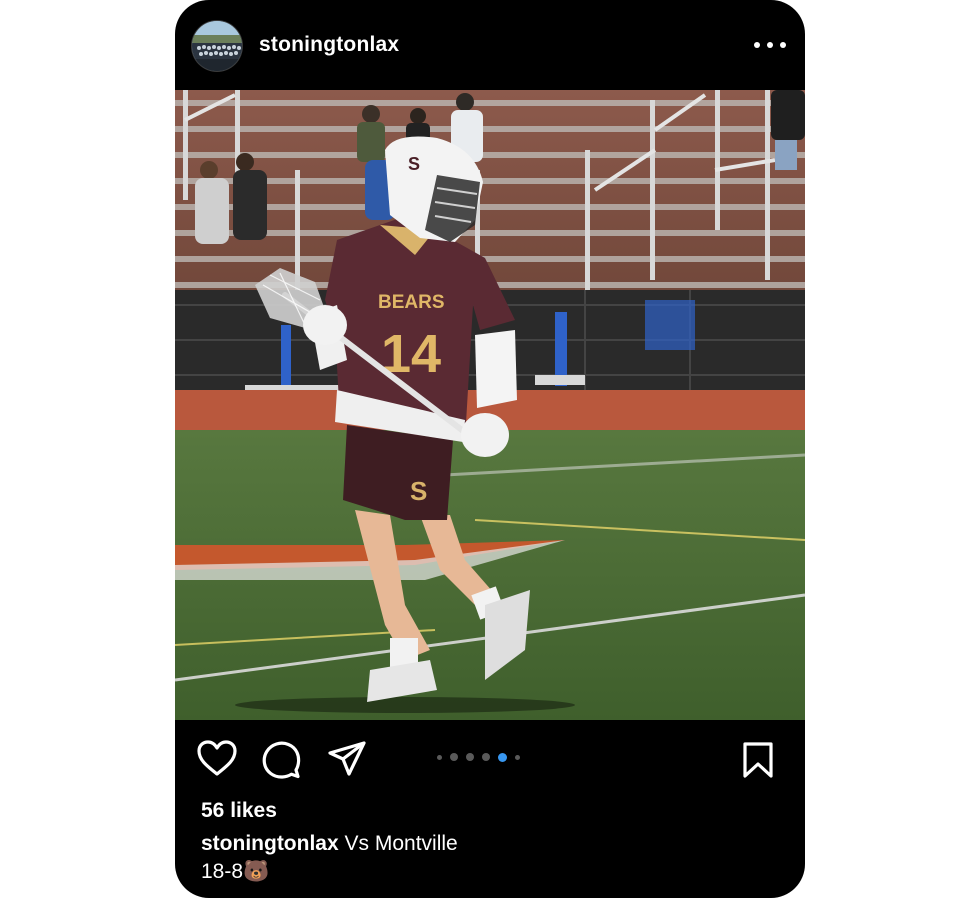  Describe the element at coordinates (758, 760) in the screenshot. I see `bookmark-icon` at that location.